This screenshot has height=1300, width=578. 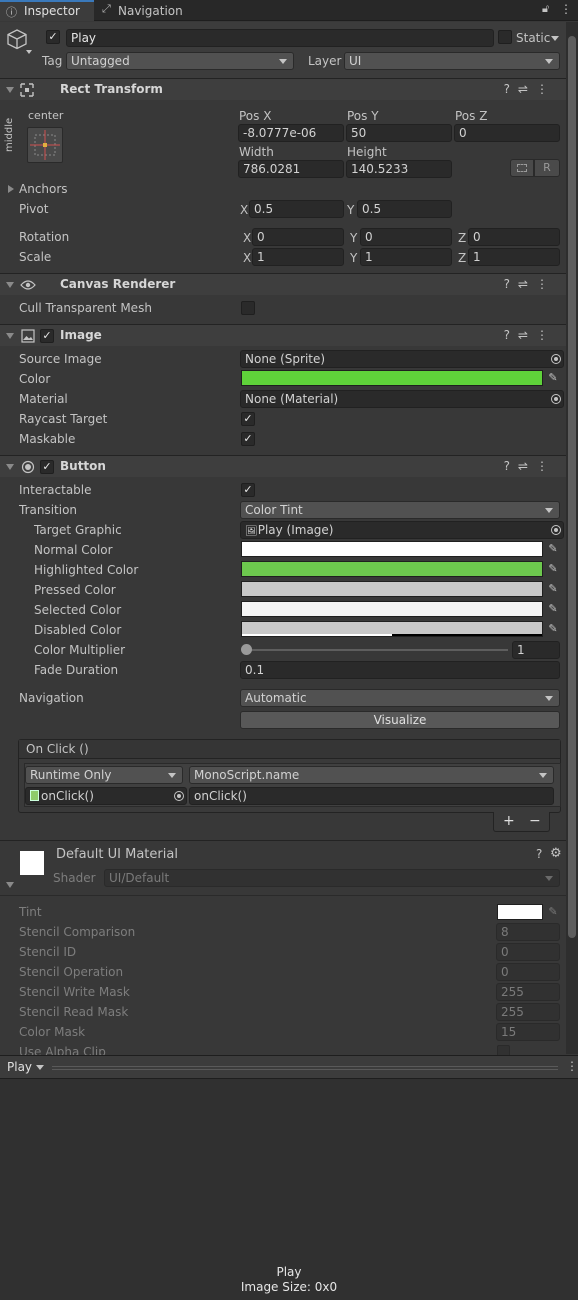 I want to click on rotation-z-input: 0, so click(x=514, y=237).